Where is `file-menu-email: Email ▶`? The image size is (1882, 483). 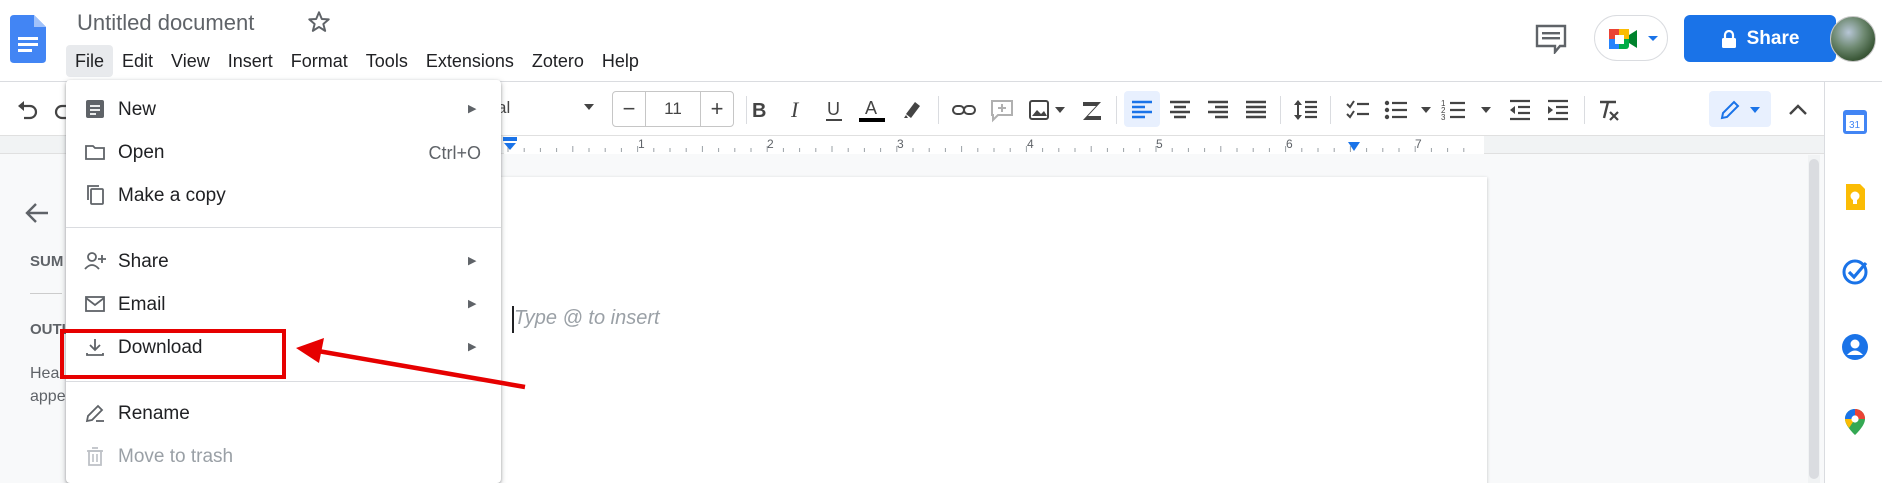 file-menu-email: Email ▶ is located at coordinates (283, 304).